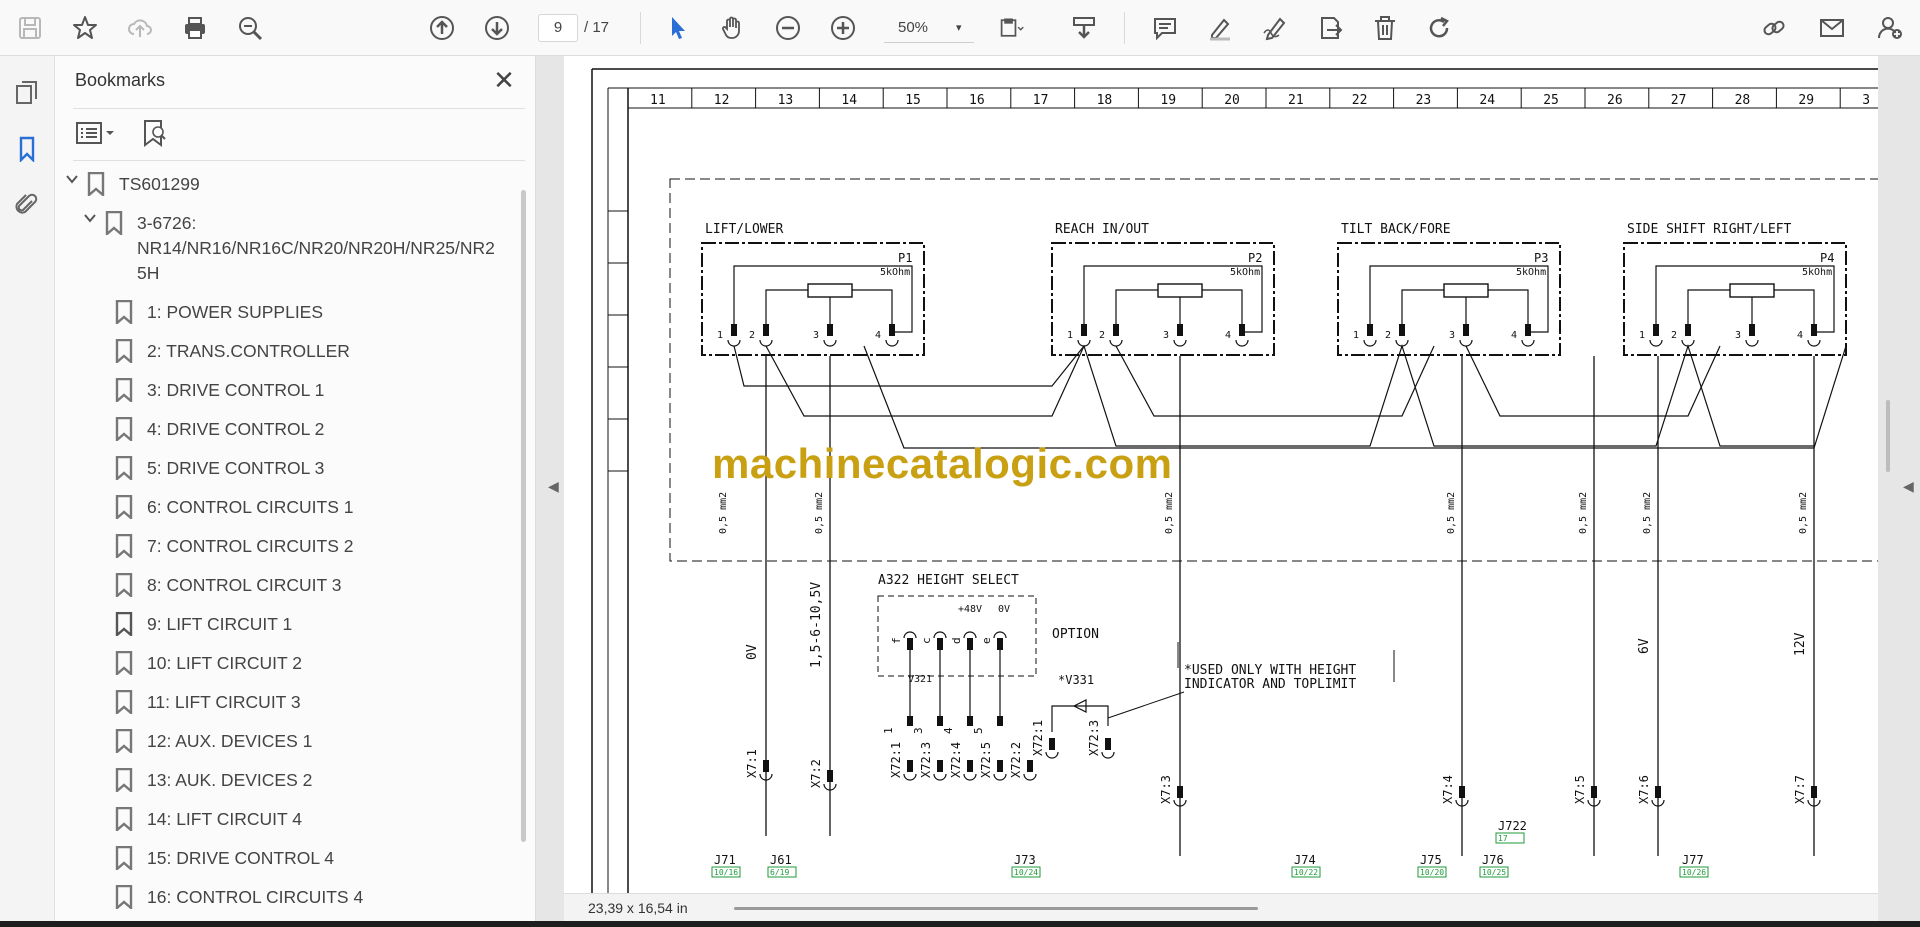 The height and width of the screenshot is (927, 1920). What do you see at coordinates (220, 624) in the screenshot?
I see `bookmark-label: 9: LIFT CIRCUIT 1` at bounding box center [220, 624].